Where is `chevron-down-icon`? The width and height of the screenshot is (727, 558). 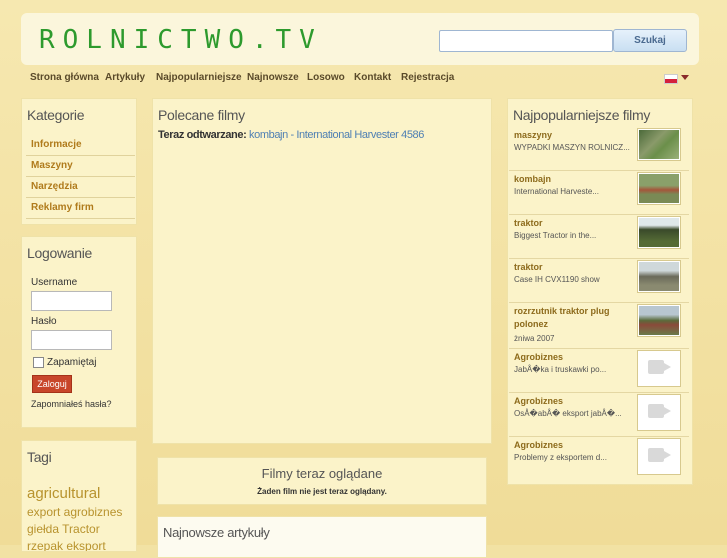
chevron-down-icon is located at coordinates (685, 77).